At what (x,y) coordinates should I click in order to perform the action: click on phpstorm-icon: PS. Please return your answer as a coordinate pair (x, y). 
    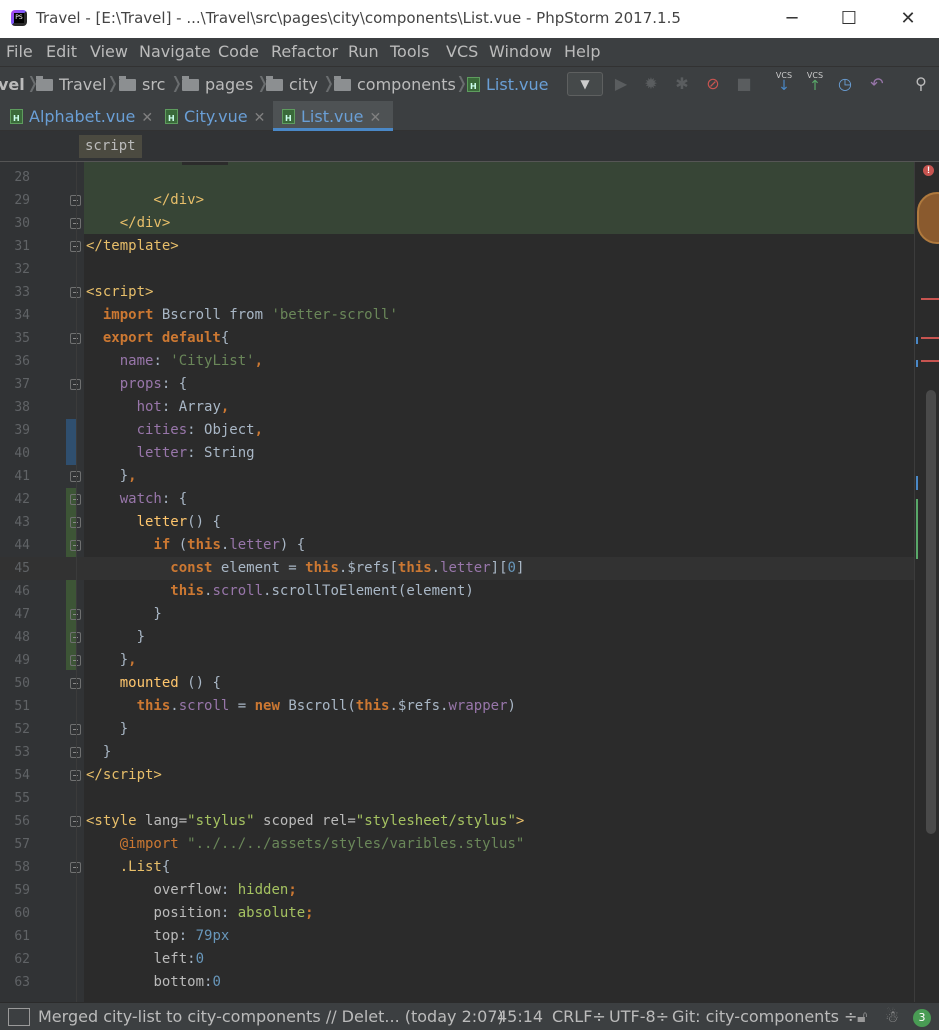
    Looking at the image, I should click on (19, 18).